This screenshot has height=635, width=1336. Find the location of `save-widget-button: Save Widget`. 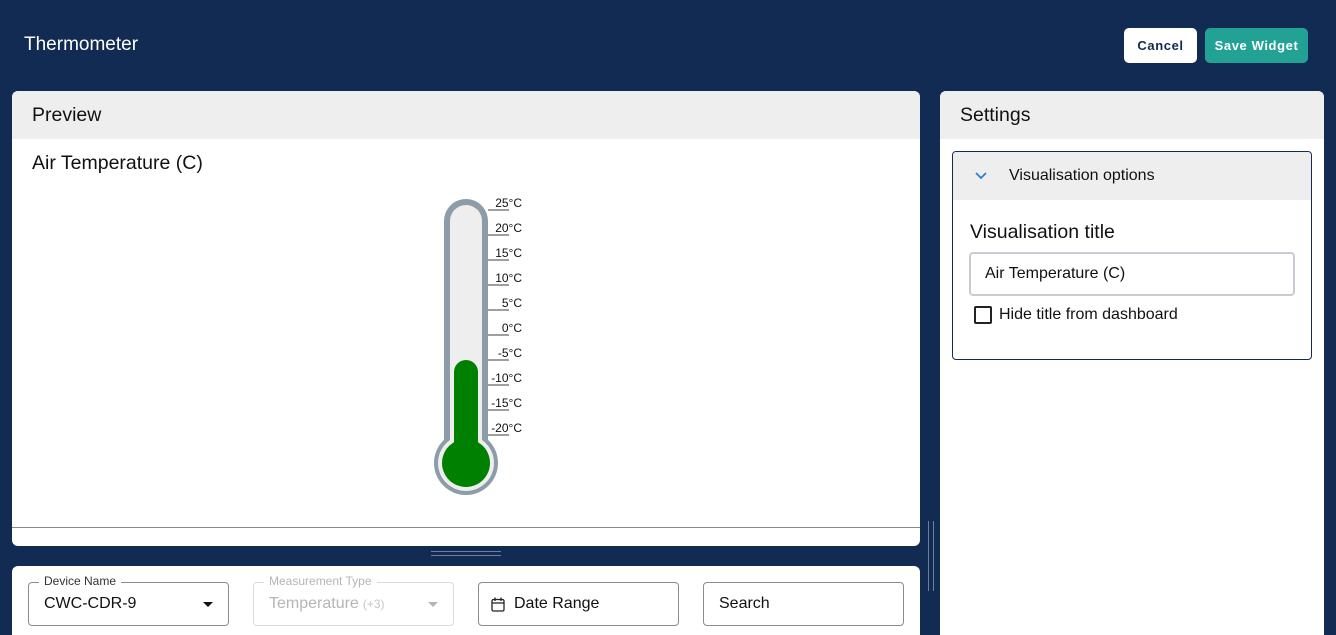

save-widget-button: Save Widget is located at coordinates (1256, 45).